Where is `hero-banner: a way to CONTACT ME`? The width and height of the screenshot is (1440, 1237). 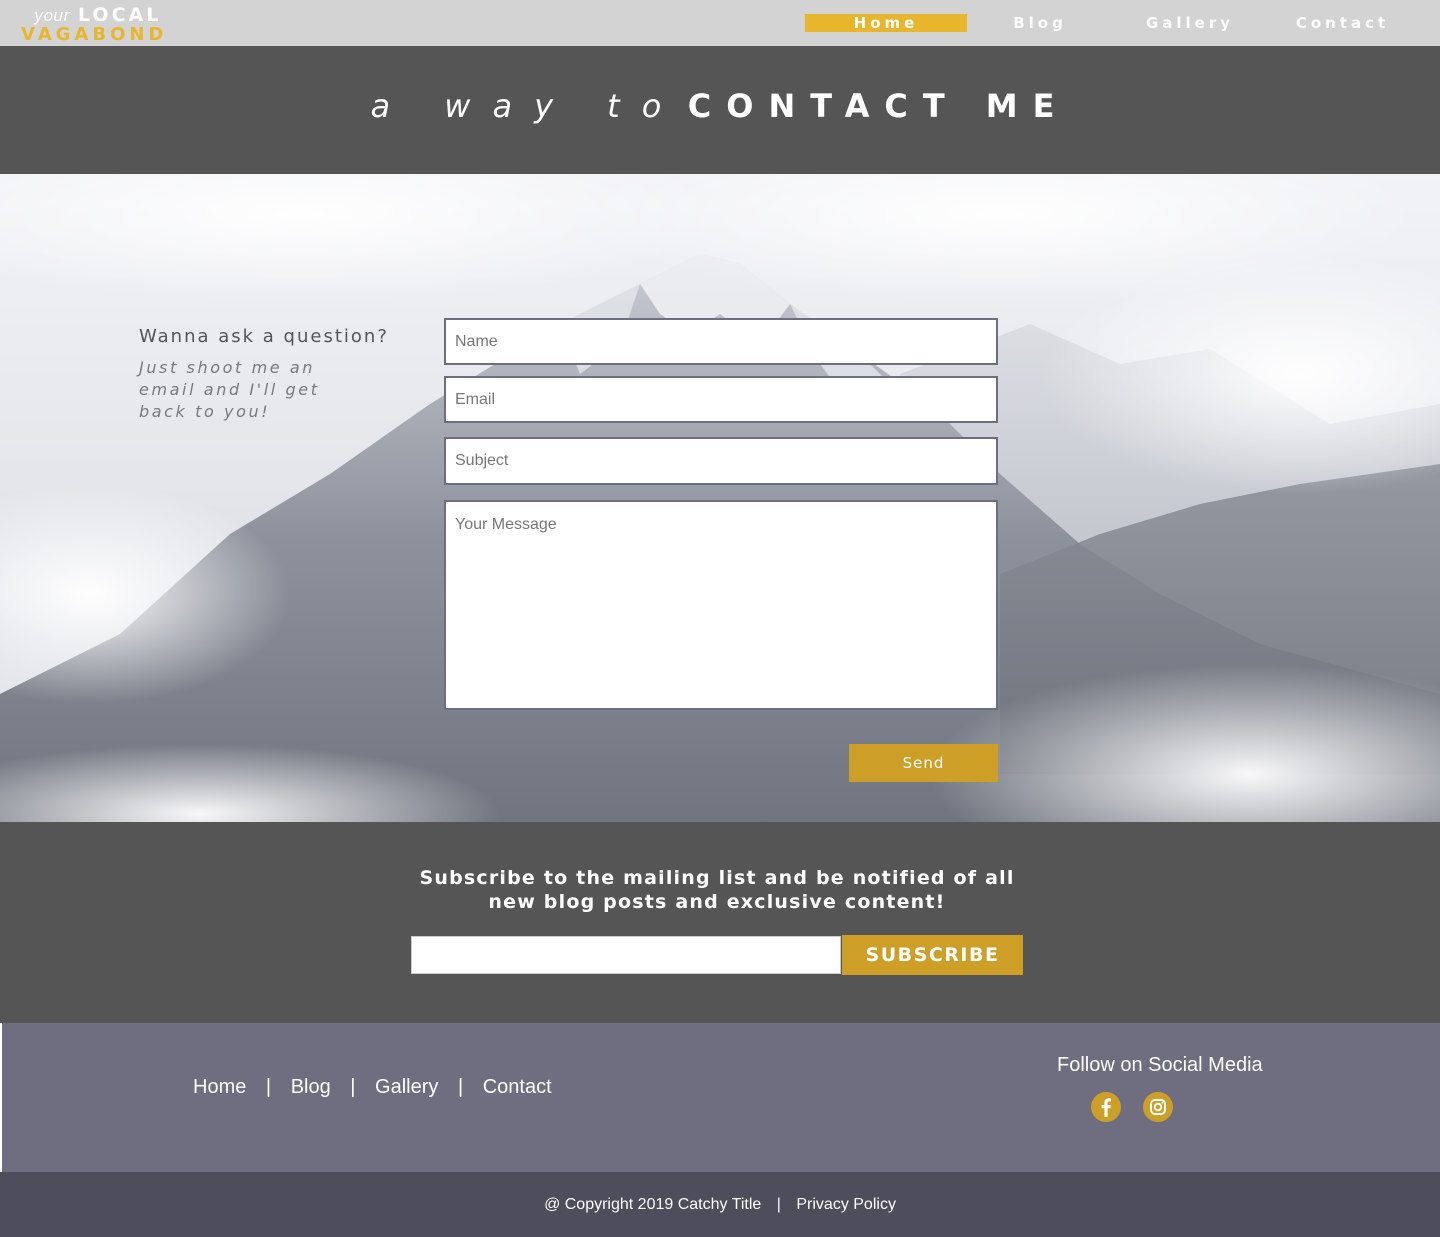
hero-banner: a way to CONTACT ME is located at coordinates (720, 110).